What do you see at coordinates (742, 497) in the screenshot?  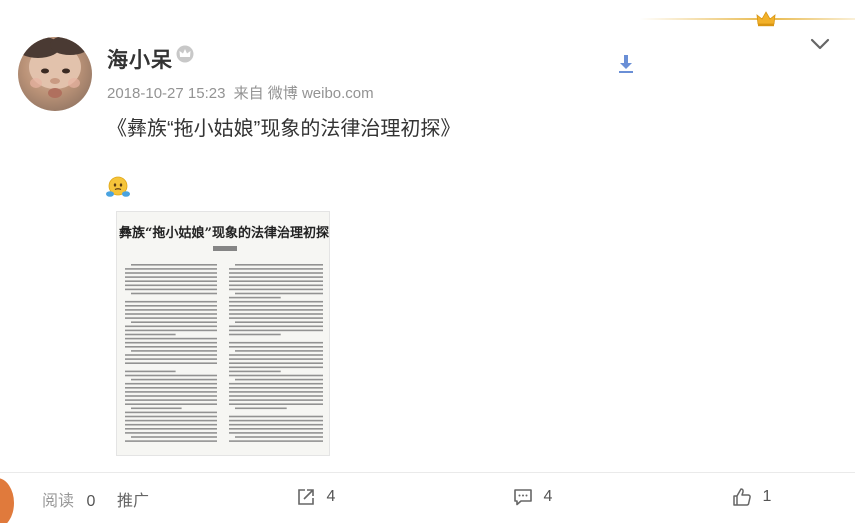 I see `like-icon` at bounding box center [742, 497].